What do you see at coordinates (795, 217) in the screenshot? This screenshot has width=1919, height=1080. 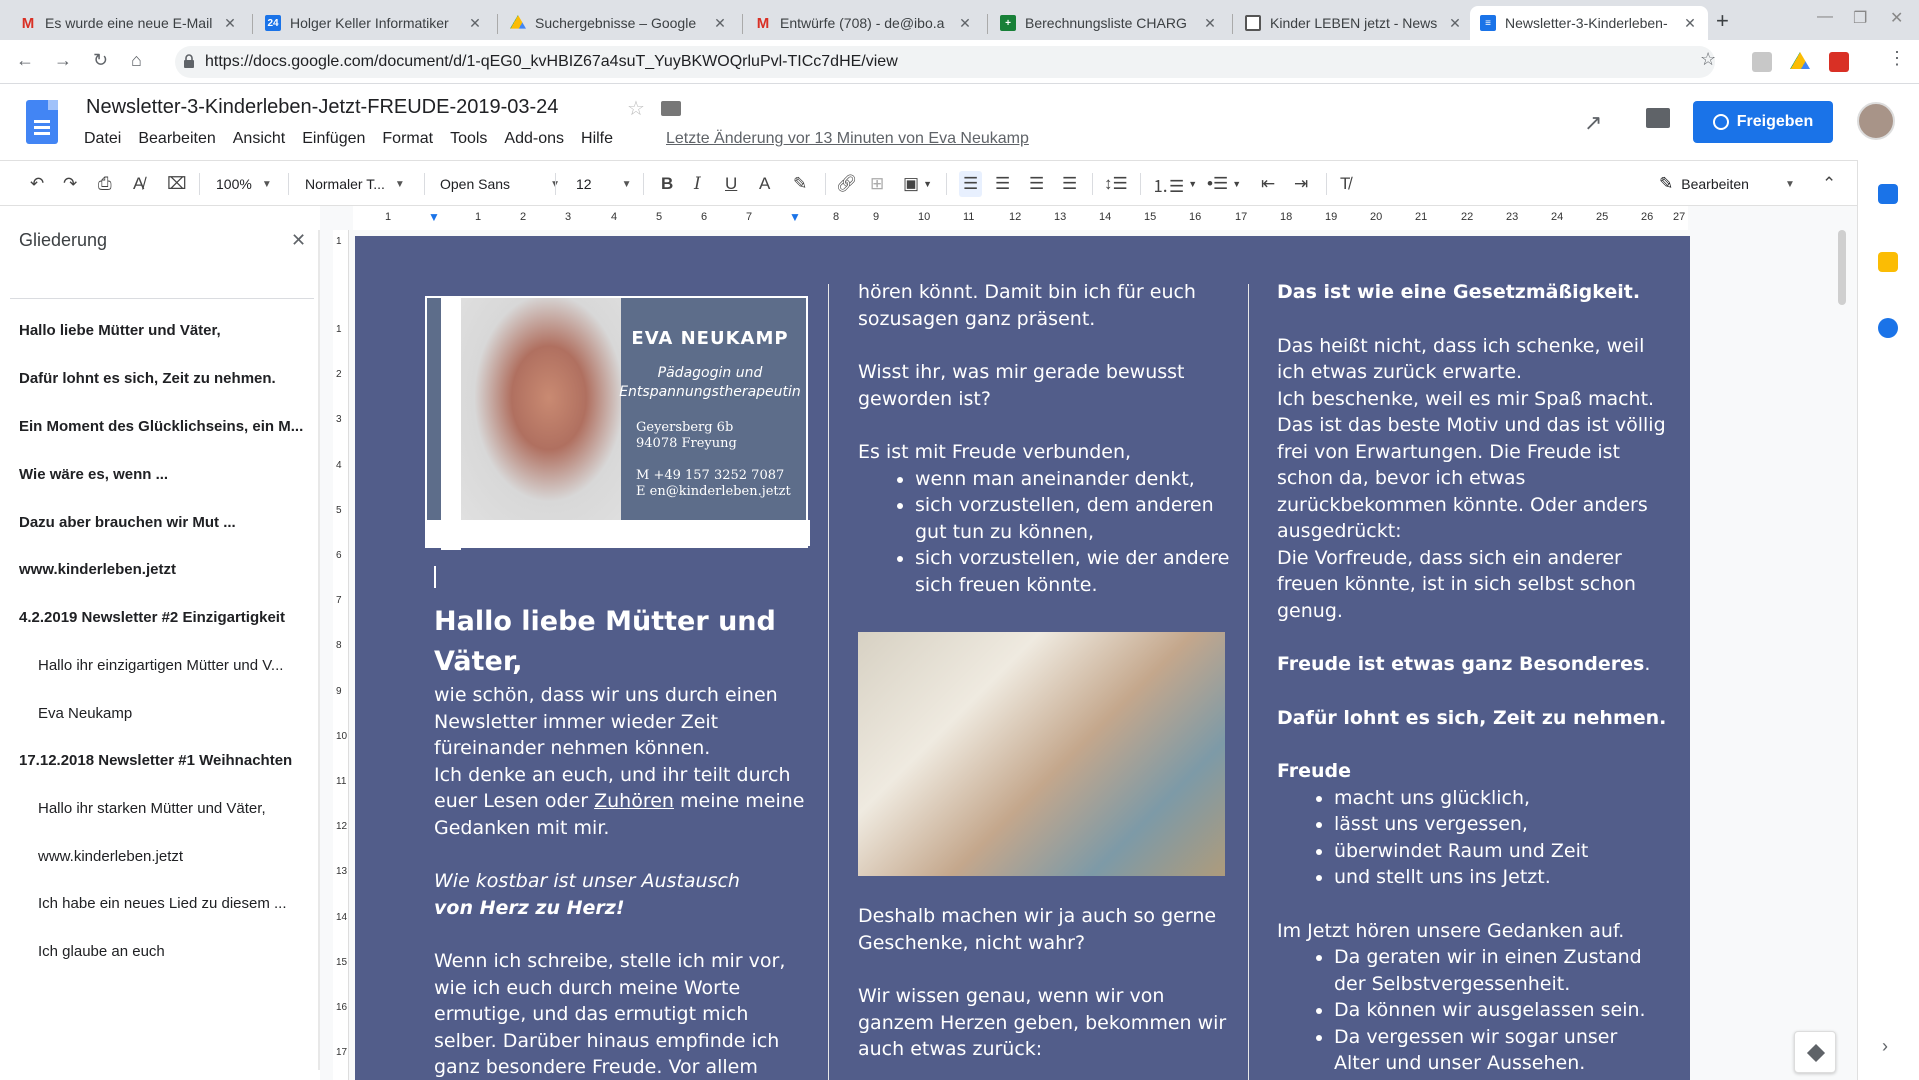 I see `right-indent-marker-icon: ▼` at bounding box center [795, 217].